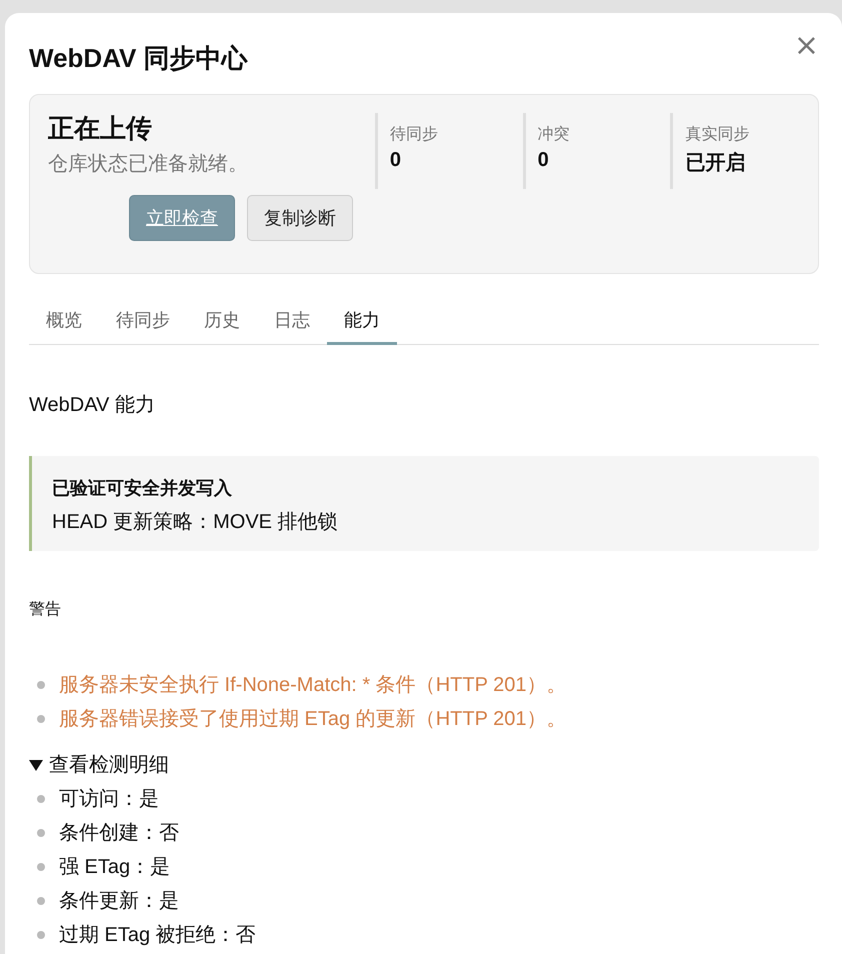  What do you see at coordinates (114, 867) in the screenshot?
I see `detail-item: 强 ETag：是` at bounding box center [114, 867].